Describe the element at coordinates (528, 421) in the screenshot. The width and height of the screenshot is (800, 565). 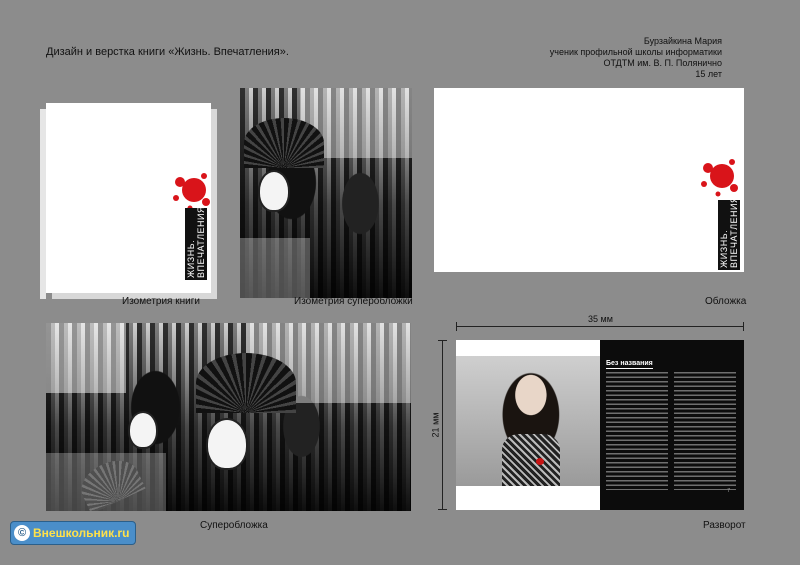
I see `portrait-photo` at that location.